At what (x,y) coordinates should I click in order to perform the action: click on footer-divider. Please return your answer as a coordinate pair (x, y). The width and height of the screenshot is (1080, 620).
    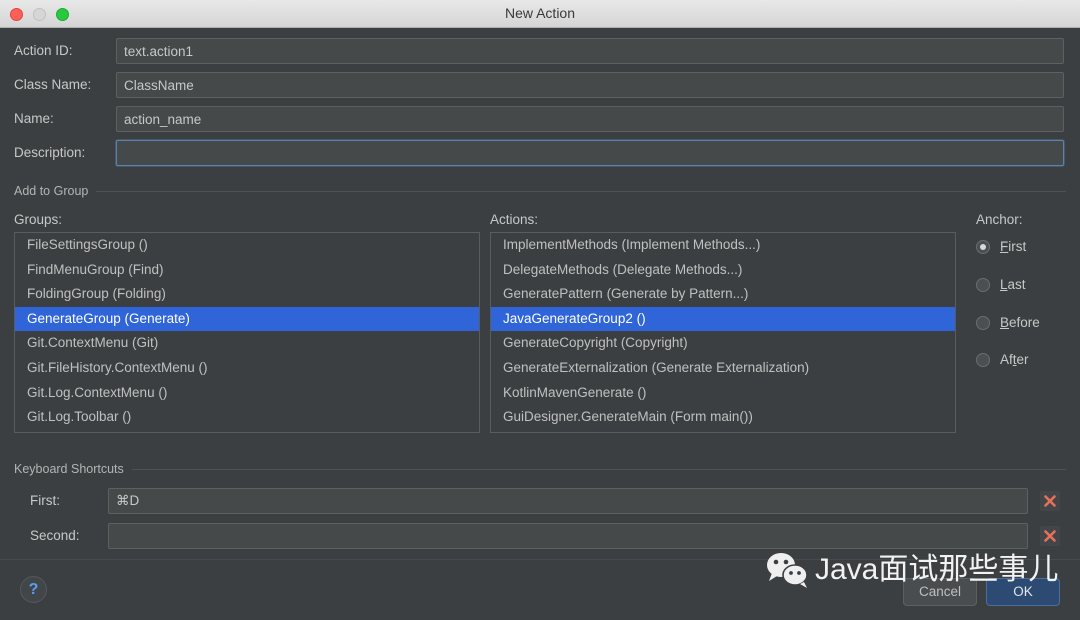
    Looking at the image, I should click on (540, 559).